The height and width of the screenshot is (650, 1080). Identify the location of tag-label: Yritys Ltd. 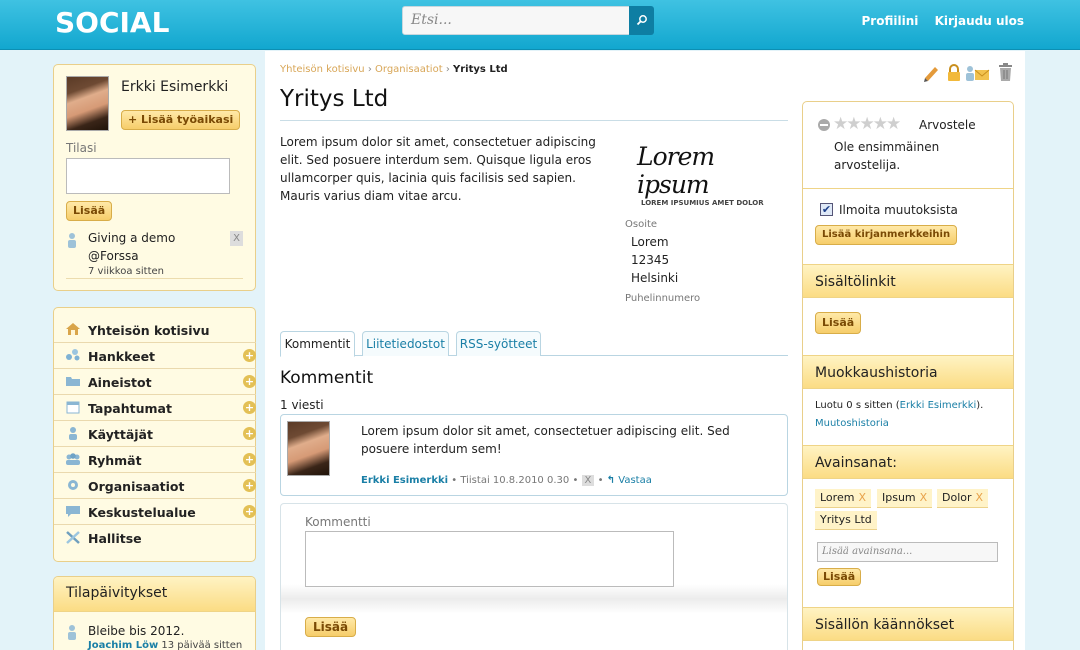
(846, 519).